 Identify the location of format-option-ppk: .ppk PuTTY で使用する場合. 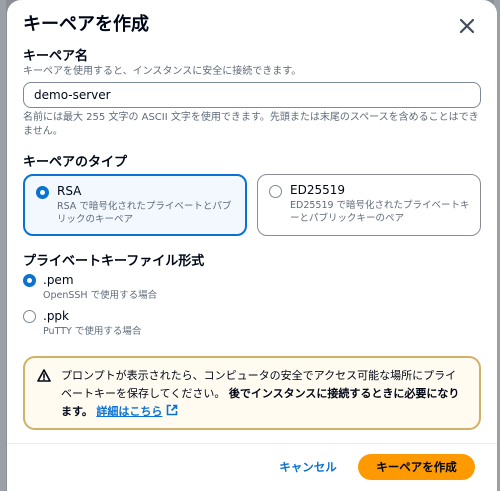
(252, 324).